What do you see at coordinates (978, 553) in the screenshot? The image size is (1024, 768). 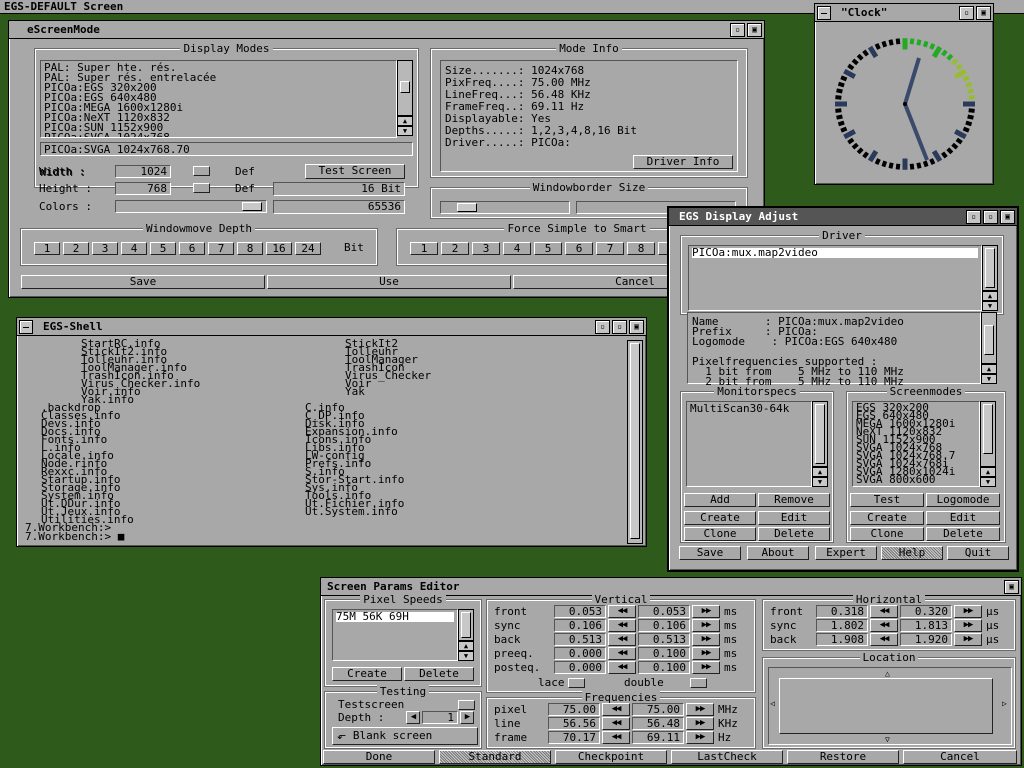 I see `quit-button: Quit` at bounding box center [978, 553].